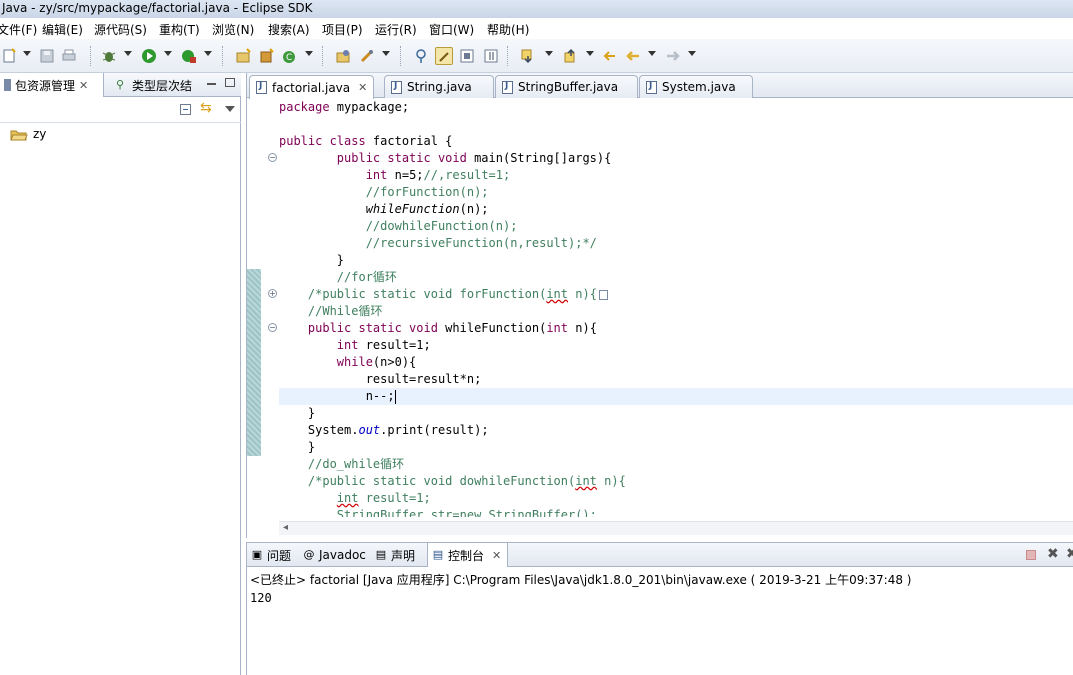 Image resolution: width=1073 pixels, height=675 pixels. I want to click on tab-package-explorer: 包资源管理 ✕, so click(52, 85).